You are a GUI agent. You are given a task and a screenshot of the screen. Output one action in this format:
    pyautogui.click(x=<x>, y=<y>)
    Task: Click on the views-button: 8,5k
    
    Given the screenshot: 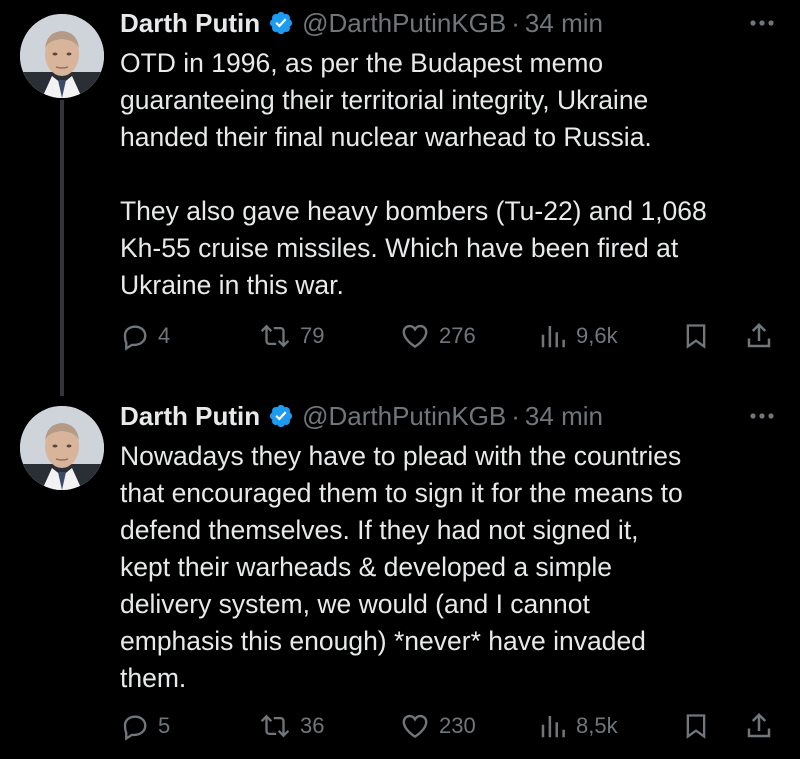 What is the action you would take?
    pyautogui.click(x=578, y=726)
    